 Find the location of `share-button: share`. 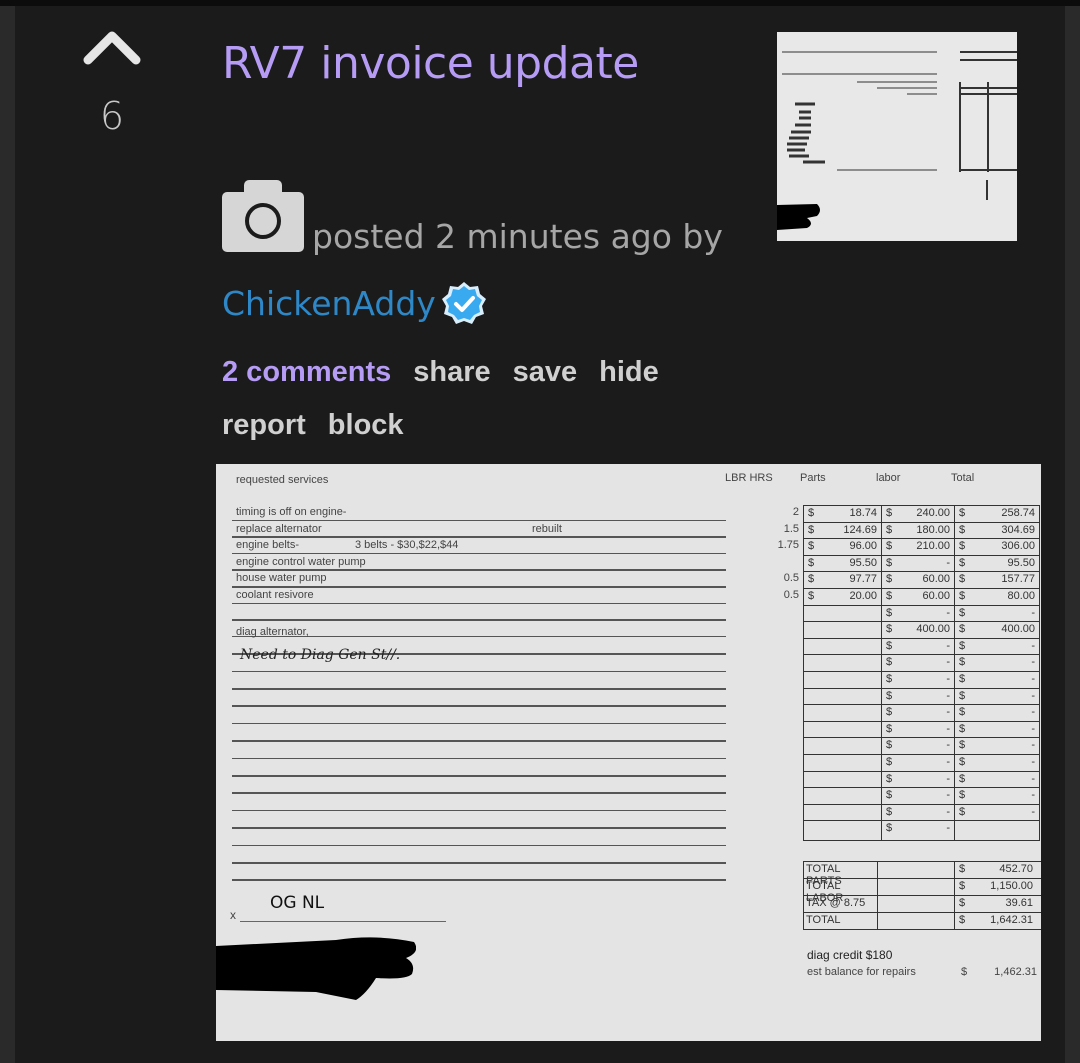

share-button: share is located at coordinates (451, 372).